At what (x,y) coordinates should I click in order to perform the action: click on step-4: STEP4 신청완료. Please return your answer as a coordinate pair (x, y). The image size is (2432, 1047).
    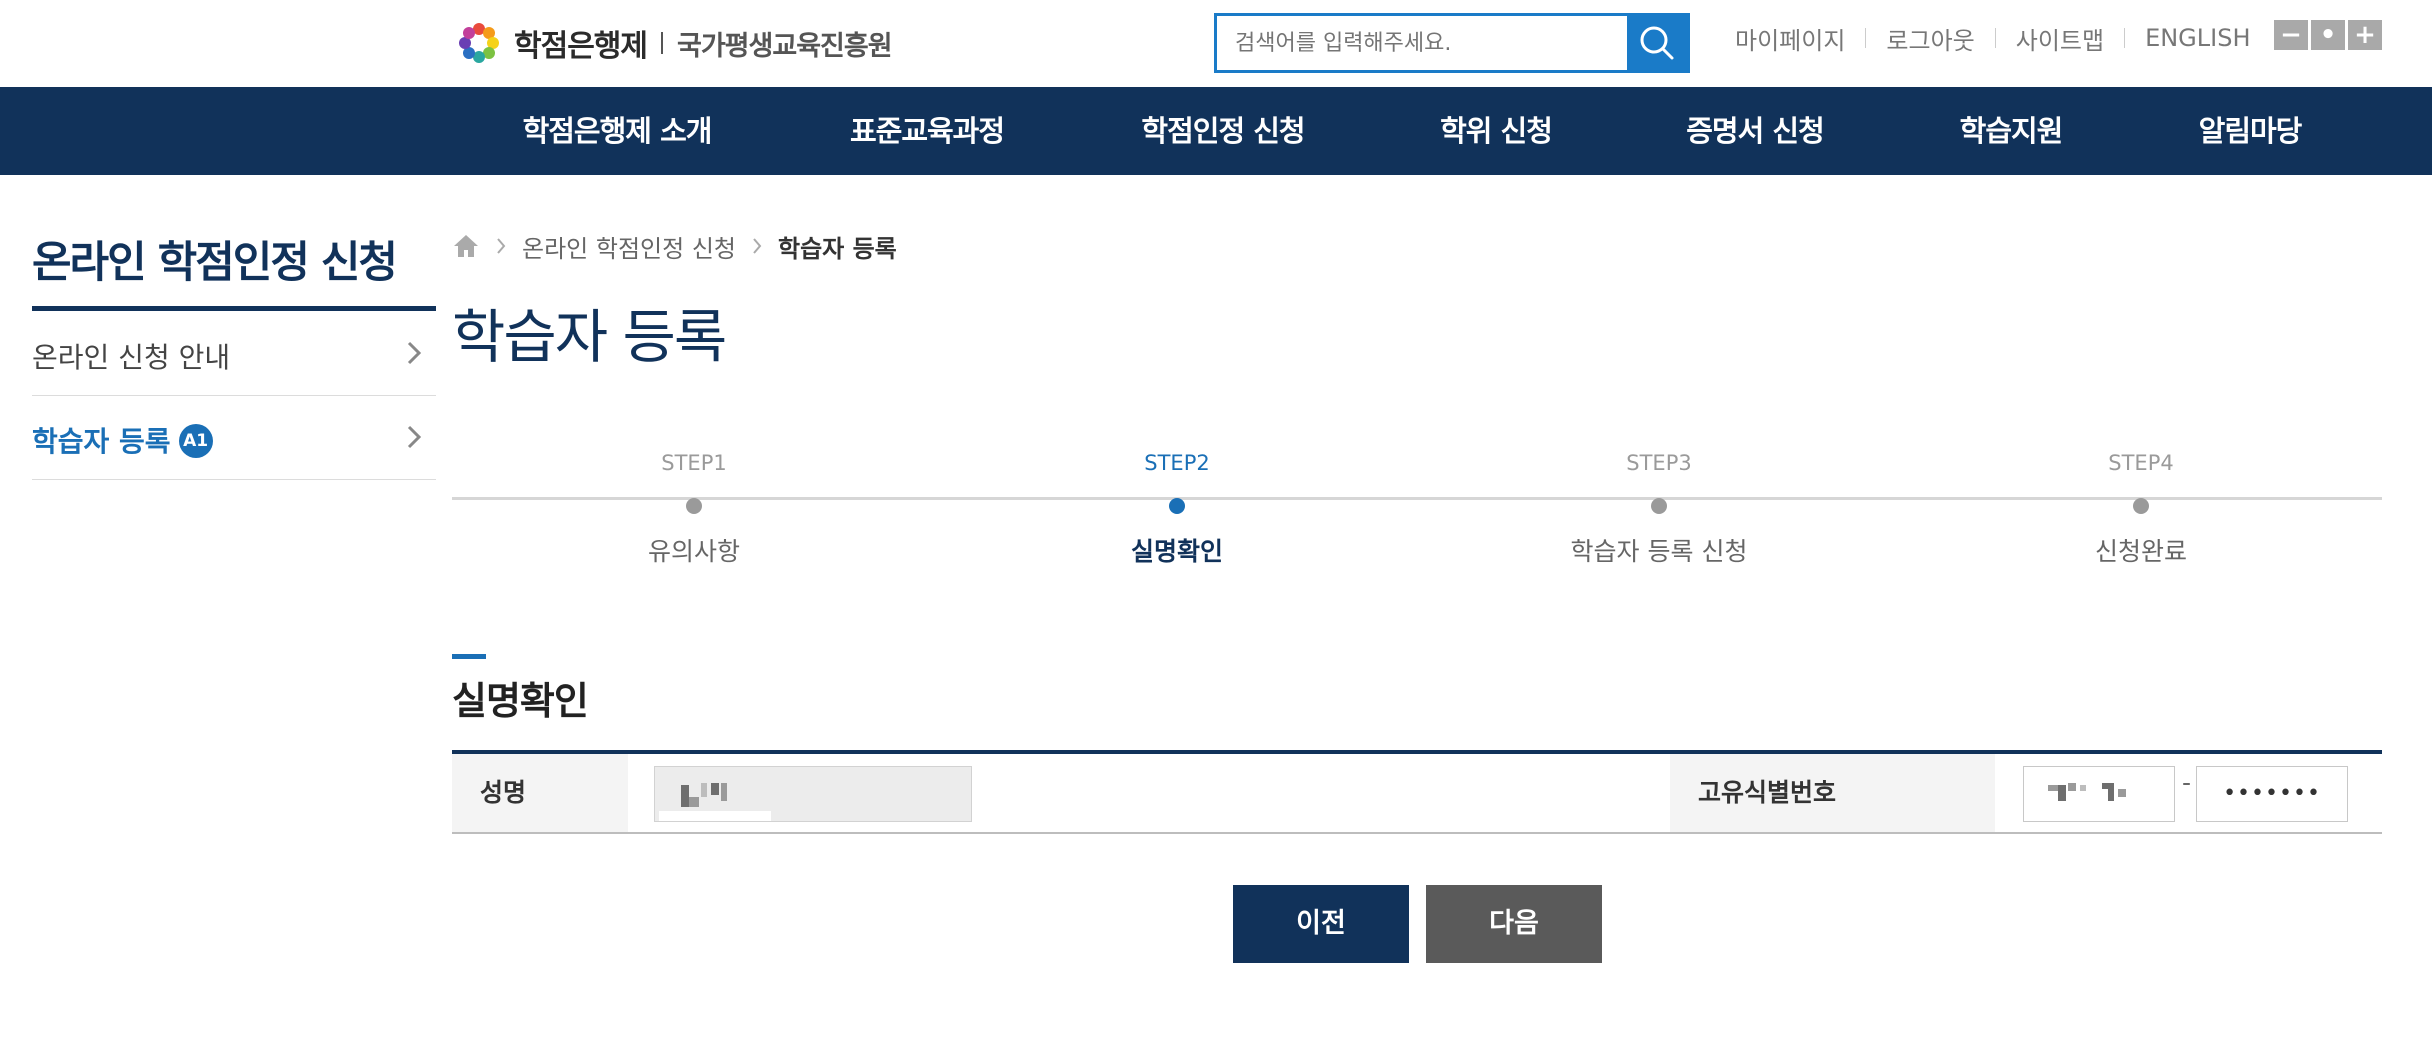
    Looking at the image, I should click on (2141, 508).